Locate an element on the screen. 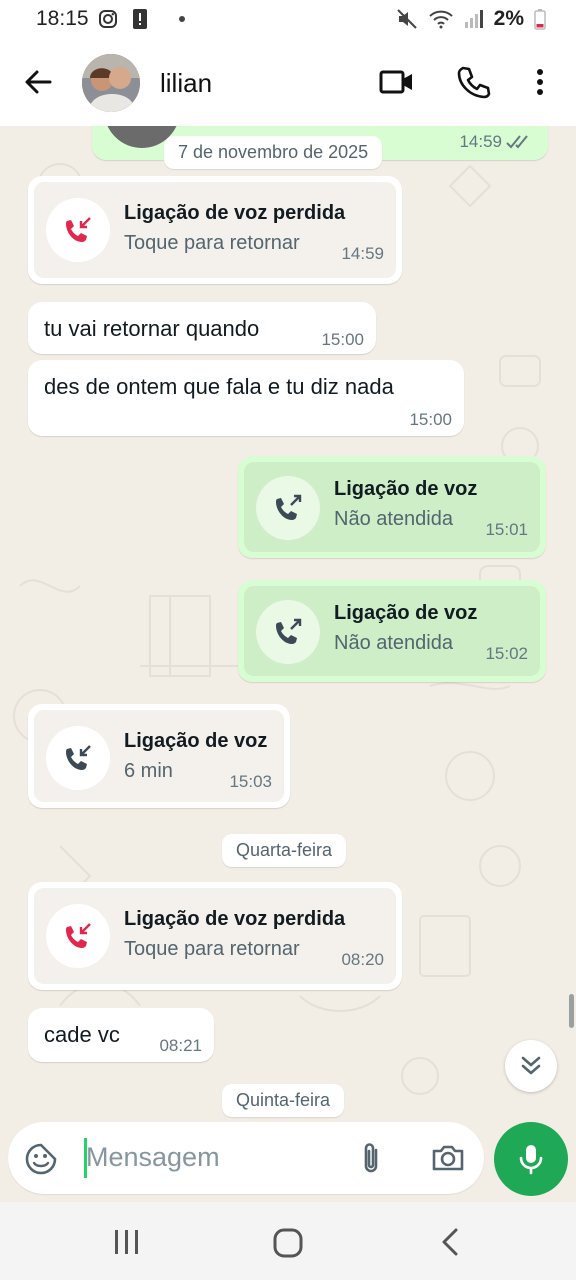 The width and height of the screenshot is (576, 1280). incoming-call-icon is located at coordinates (78, 757).